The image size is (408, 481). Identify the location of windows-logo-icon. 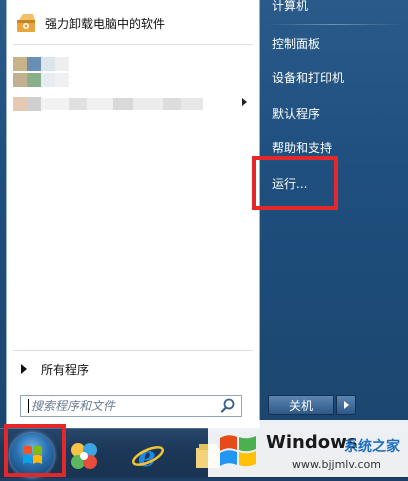
(238, 449).